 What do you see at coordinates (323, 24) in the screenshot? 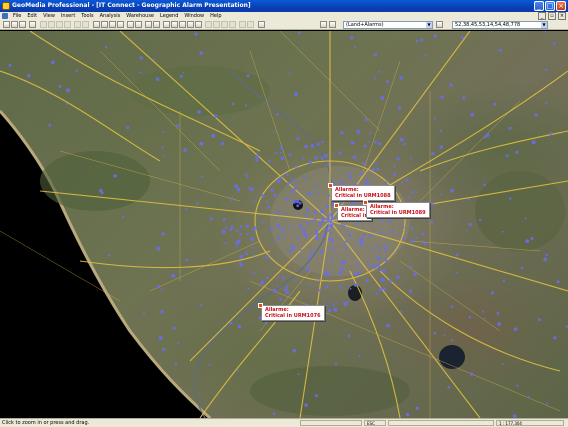
I see `feature-select-icon` at bounding box center [323, 24].